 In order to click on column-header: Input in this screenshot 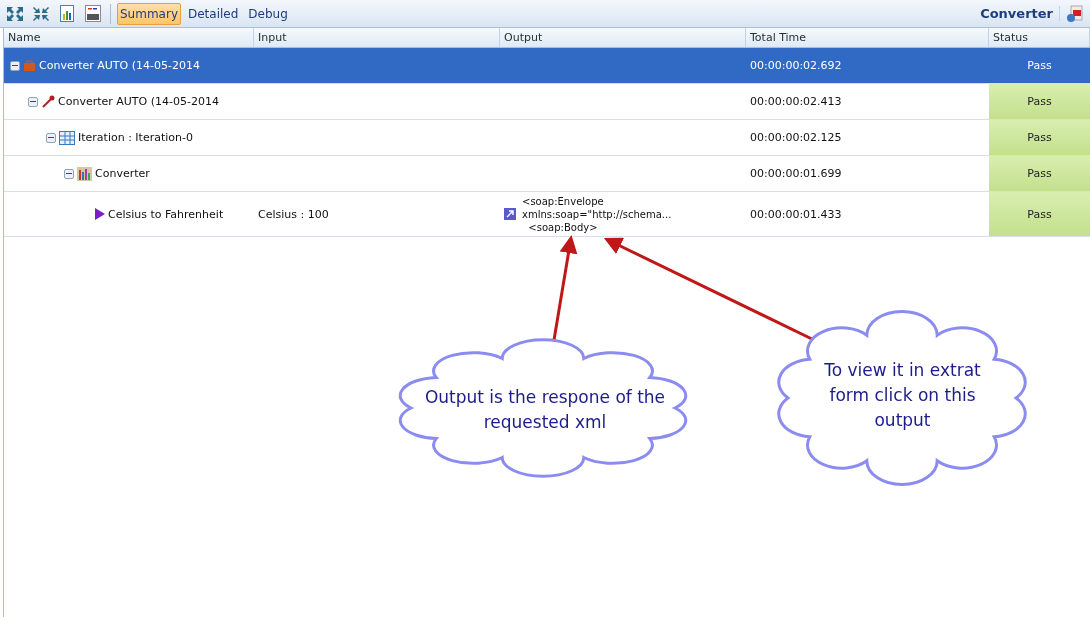, I will do `click(377, 37)`.